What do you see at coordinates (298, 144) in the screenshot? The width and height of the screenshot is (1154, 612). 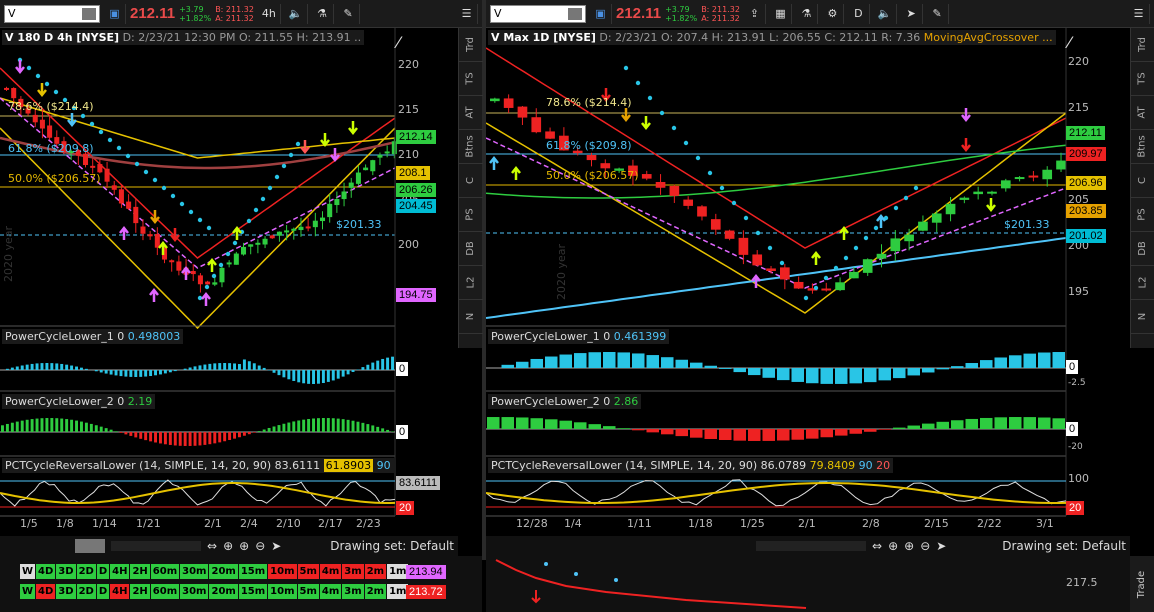 I see `sar-dot` at bounding box center [298, 144].